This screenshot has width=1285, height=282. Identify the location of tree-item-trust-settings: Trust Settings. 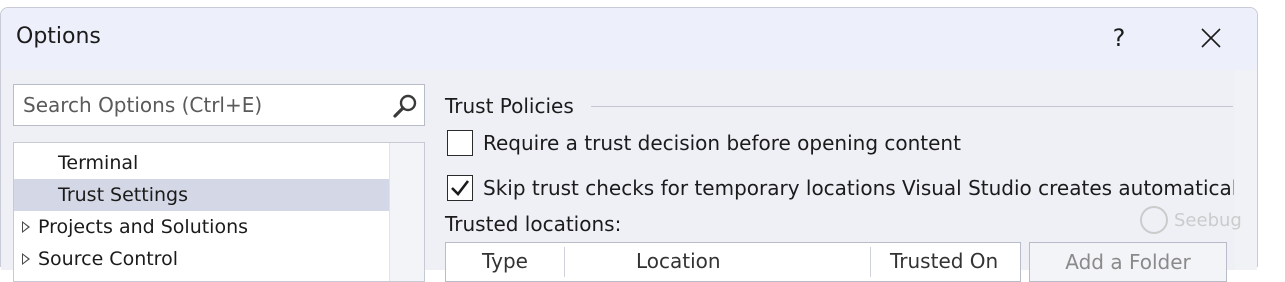
(202, 195).